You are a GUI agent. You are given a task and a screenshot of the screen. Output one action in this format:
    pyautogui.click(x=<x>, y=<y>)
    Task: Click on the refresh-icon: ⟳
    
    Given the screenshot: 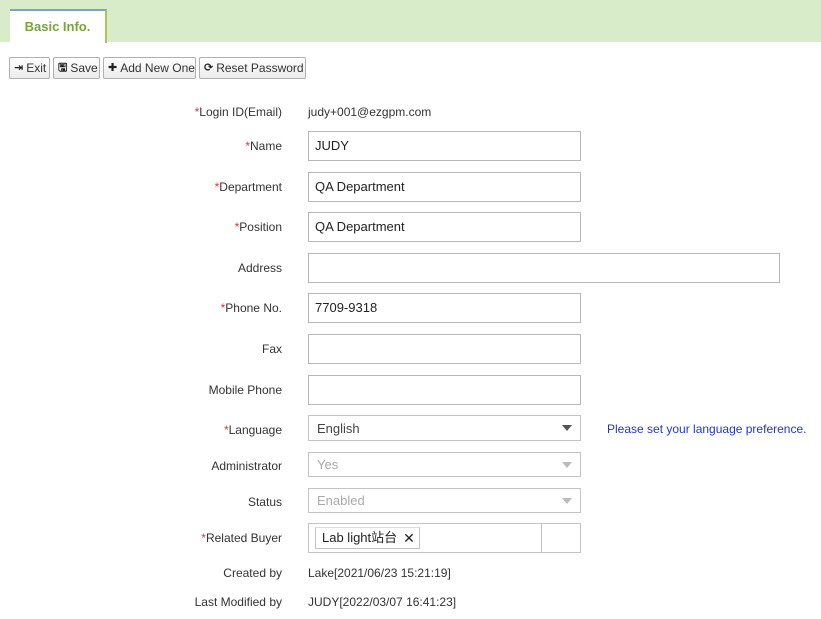 What is the action you would take?
    pyautogui.click(x=209, y=68)
    